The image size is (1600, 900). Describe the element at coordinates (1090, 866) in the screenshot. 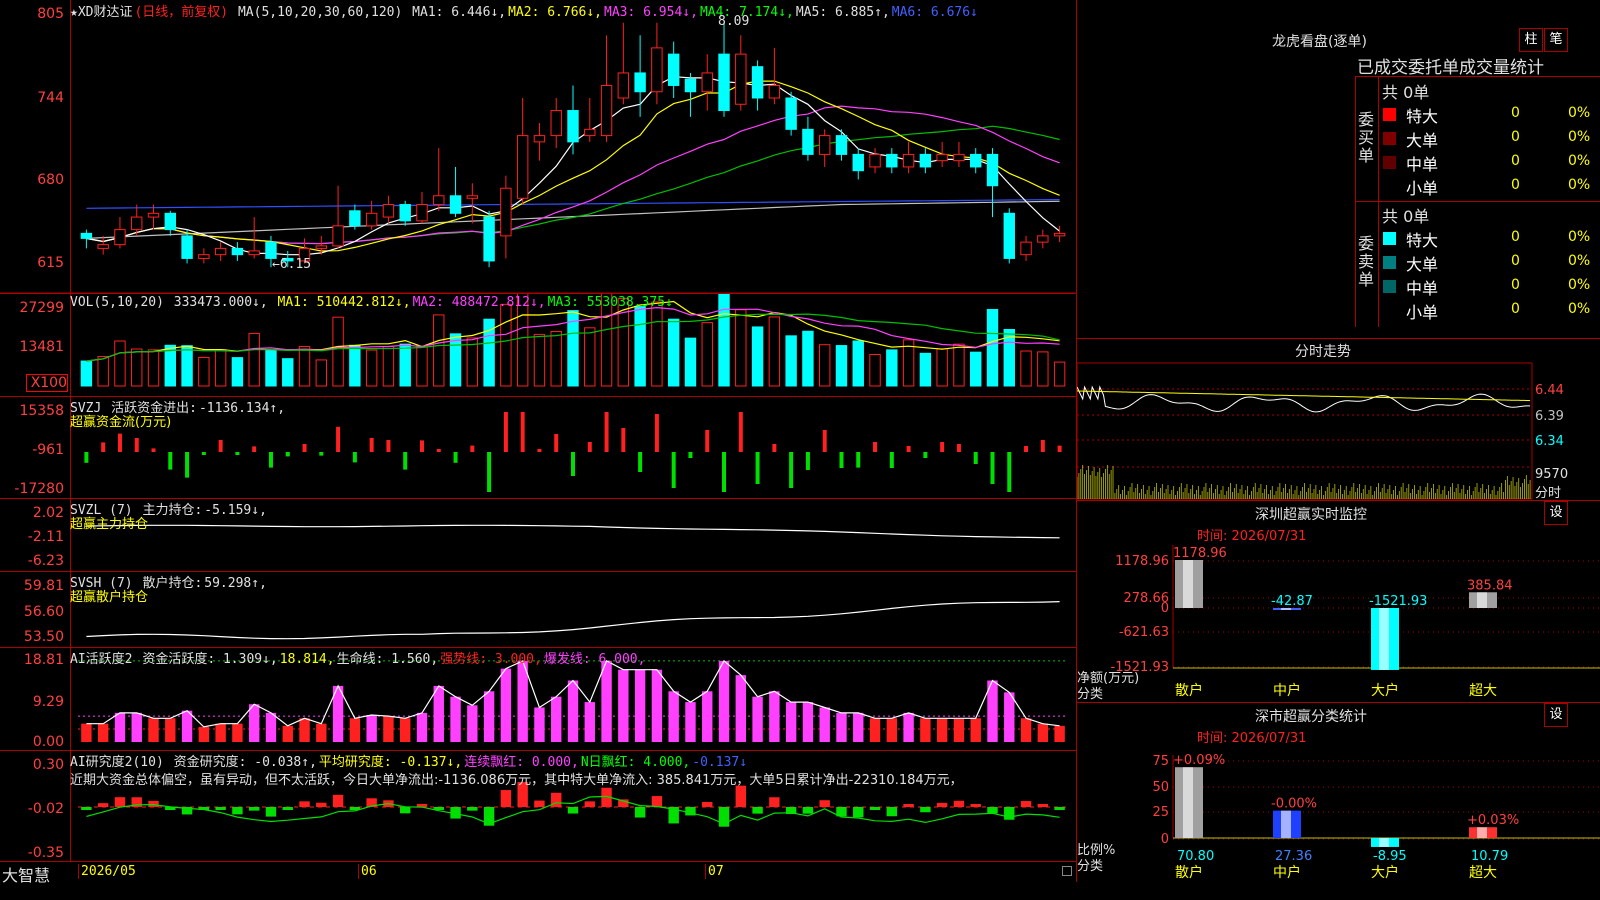

I see `classify-xlabel: 分类` at that location.